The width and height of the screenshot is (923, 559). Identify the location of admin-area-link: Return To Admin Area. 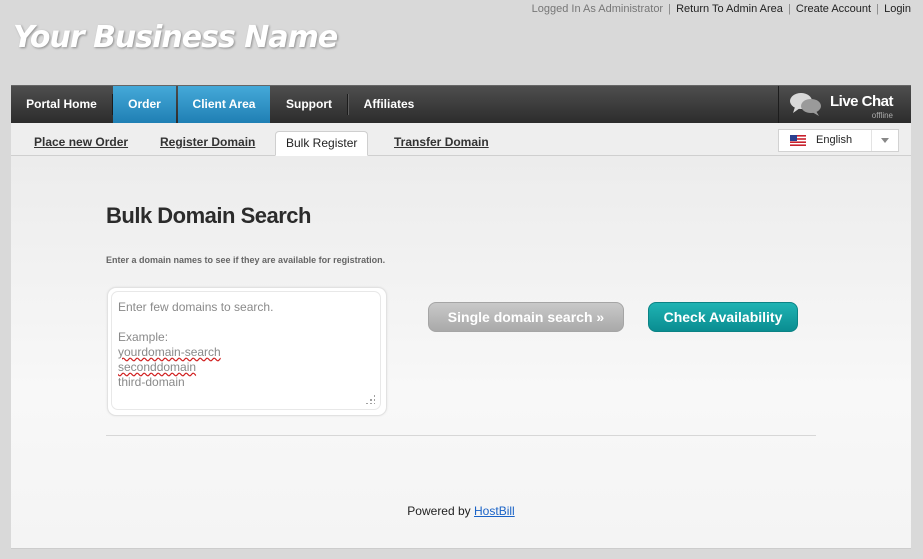
(729, 9).